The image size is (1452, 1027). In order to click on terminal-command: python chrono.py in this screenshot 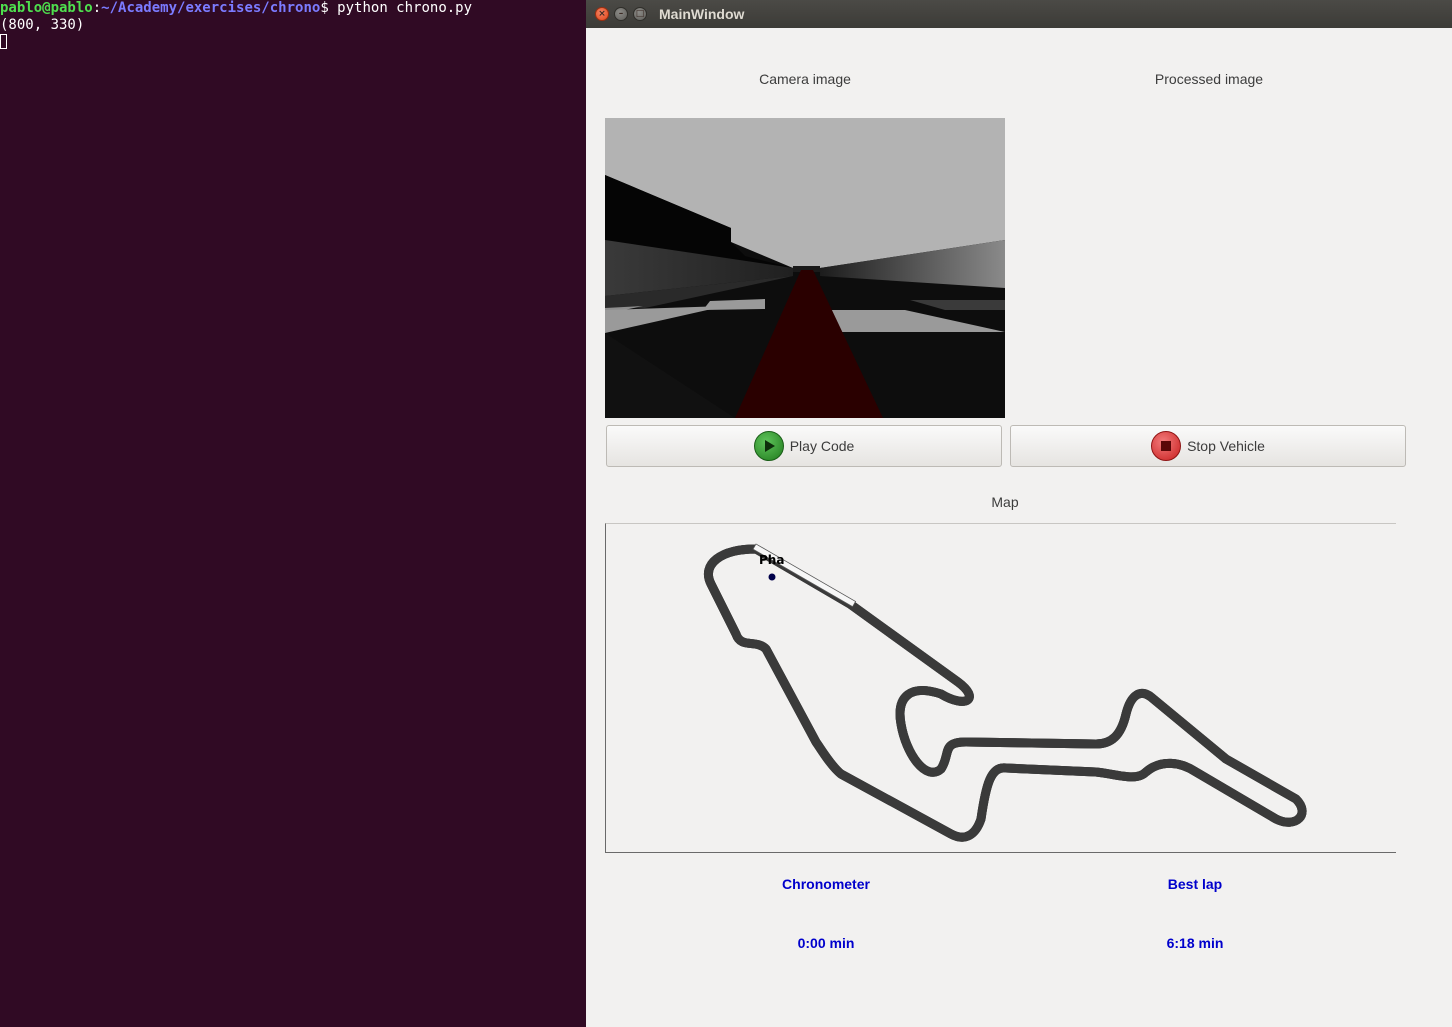, I will do `click(405, 8)`.